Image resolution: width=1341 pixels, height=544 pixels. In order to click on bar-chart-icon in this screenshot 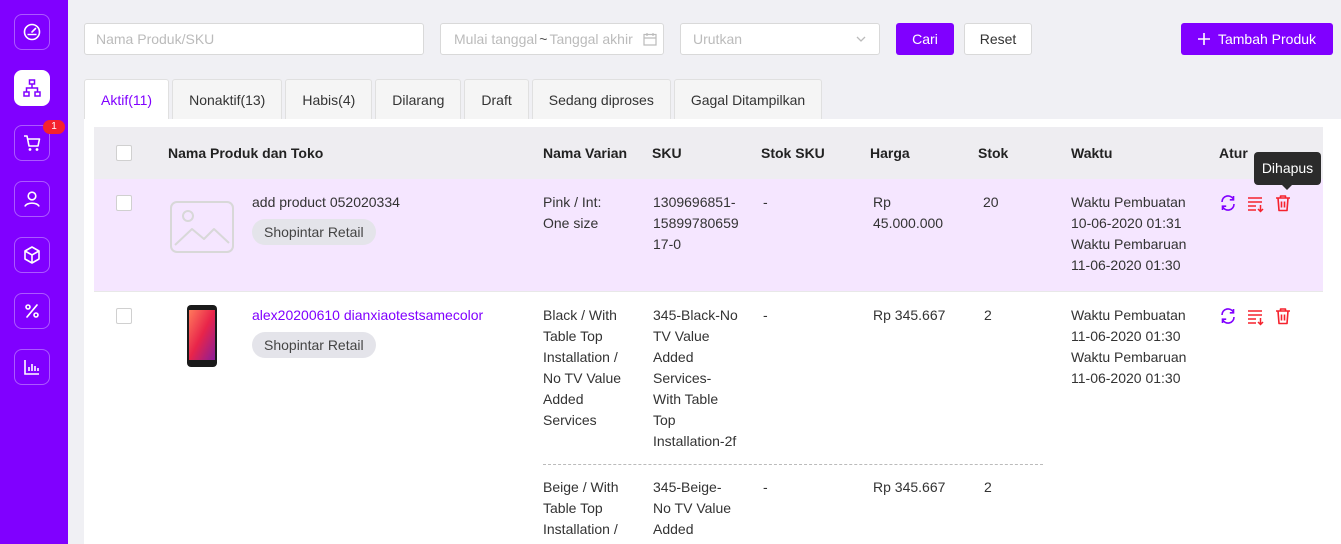, I will do `click(31, 367)`.